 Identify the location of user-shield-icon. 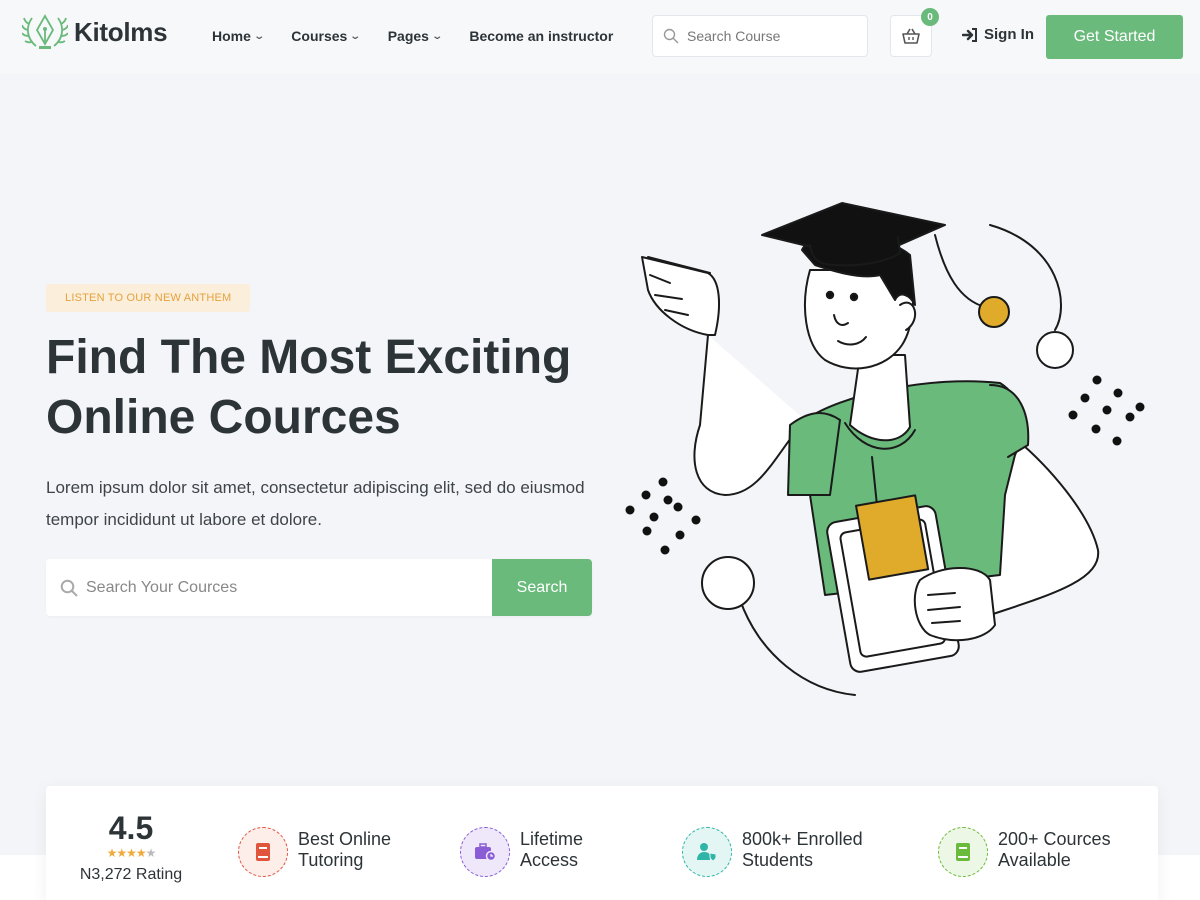
(707, 852).